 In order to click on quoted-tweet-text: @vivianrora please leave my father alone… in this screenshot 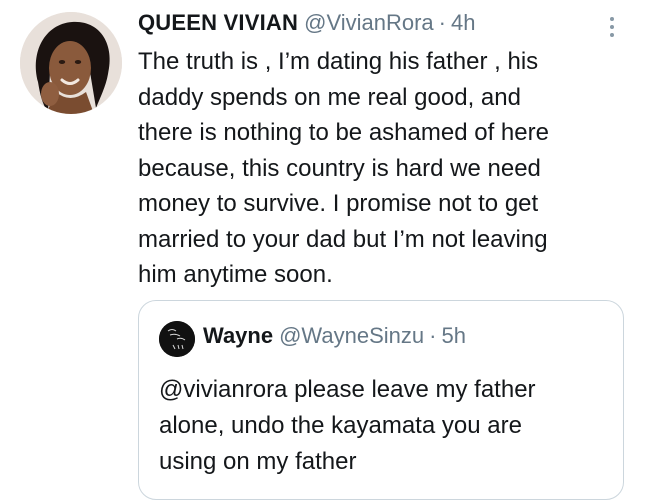, I will do `click(347, 425)`.